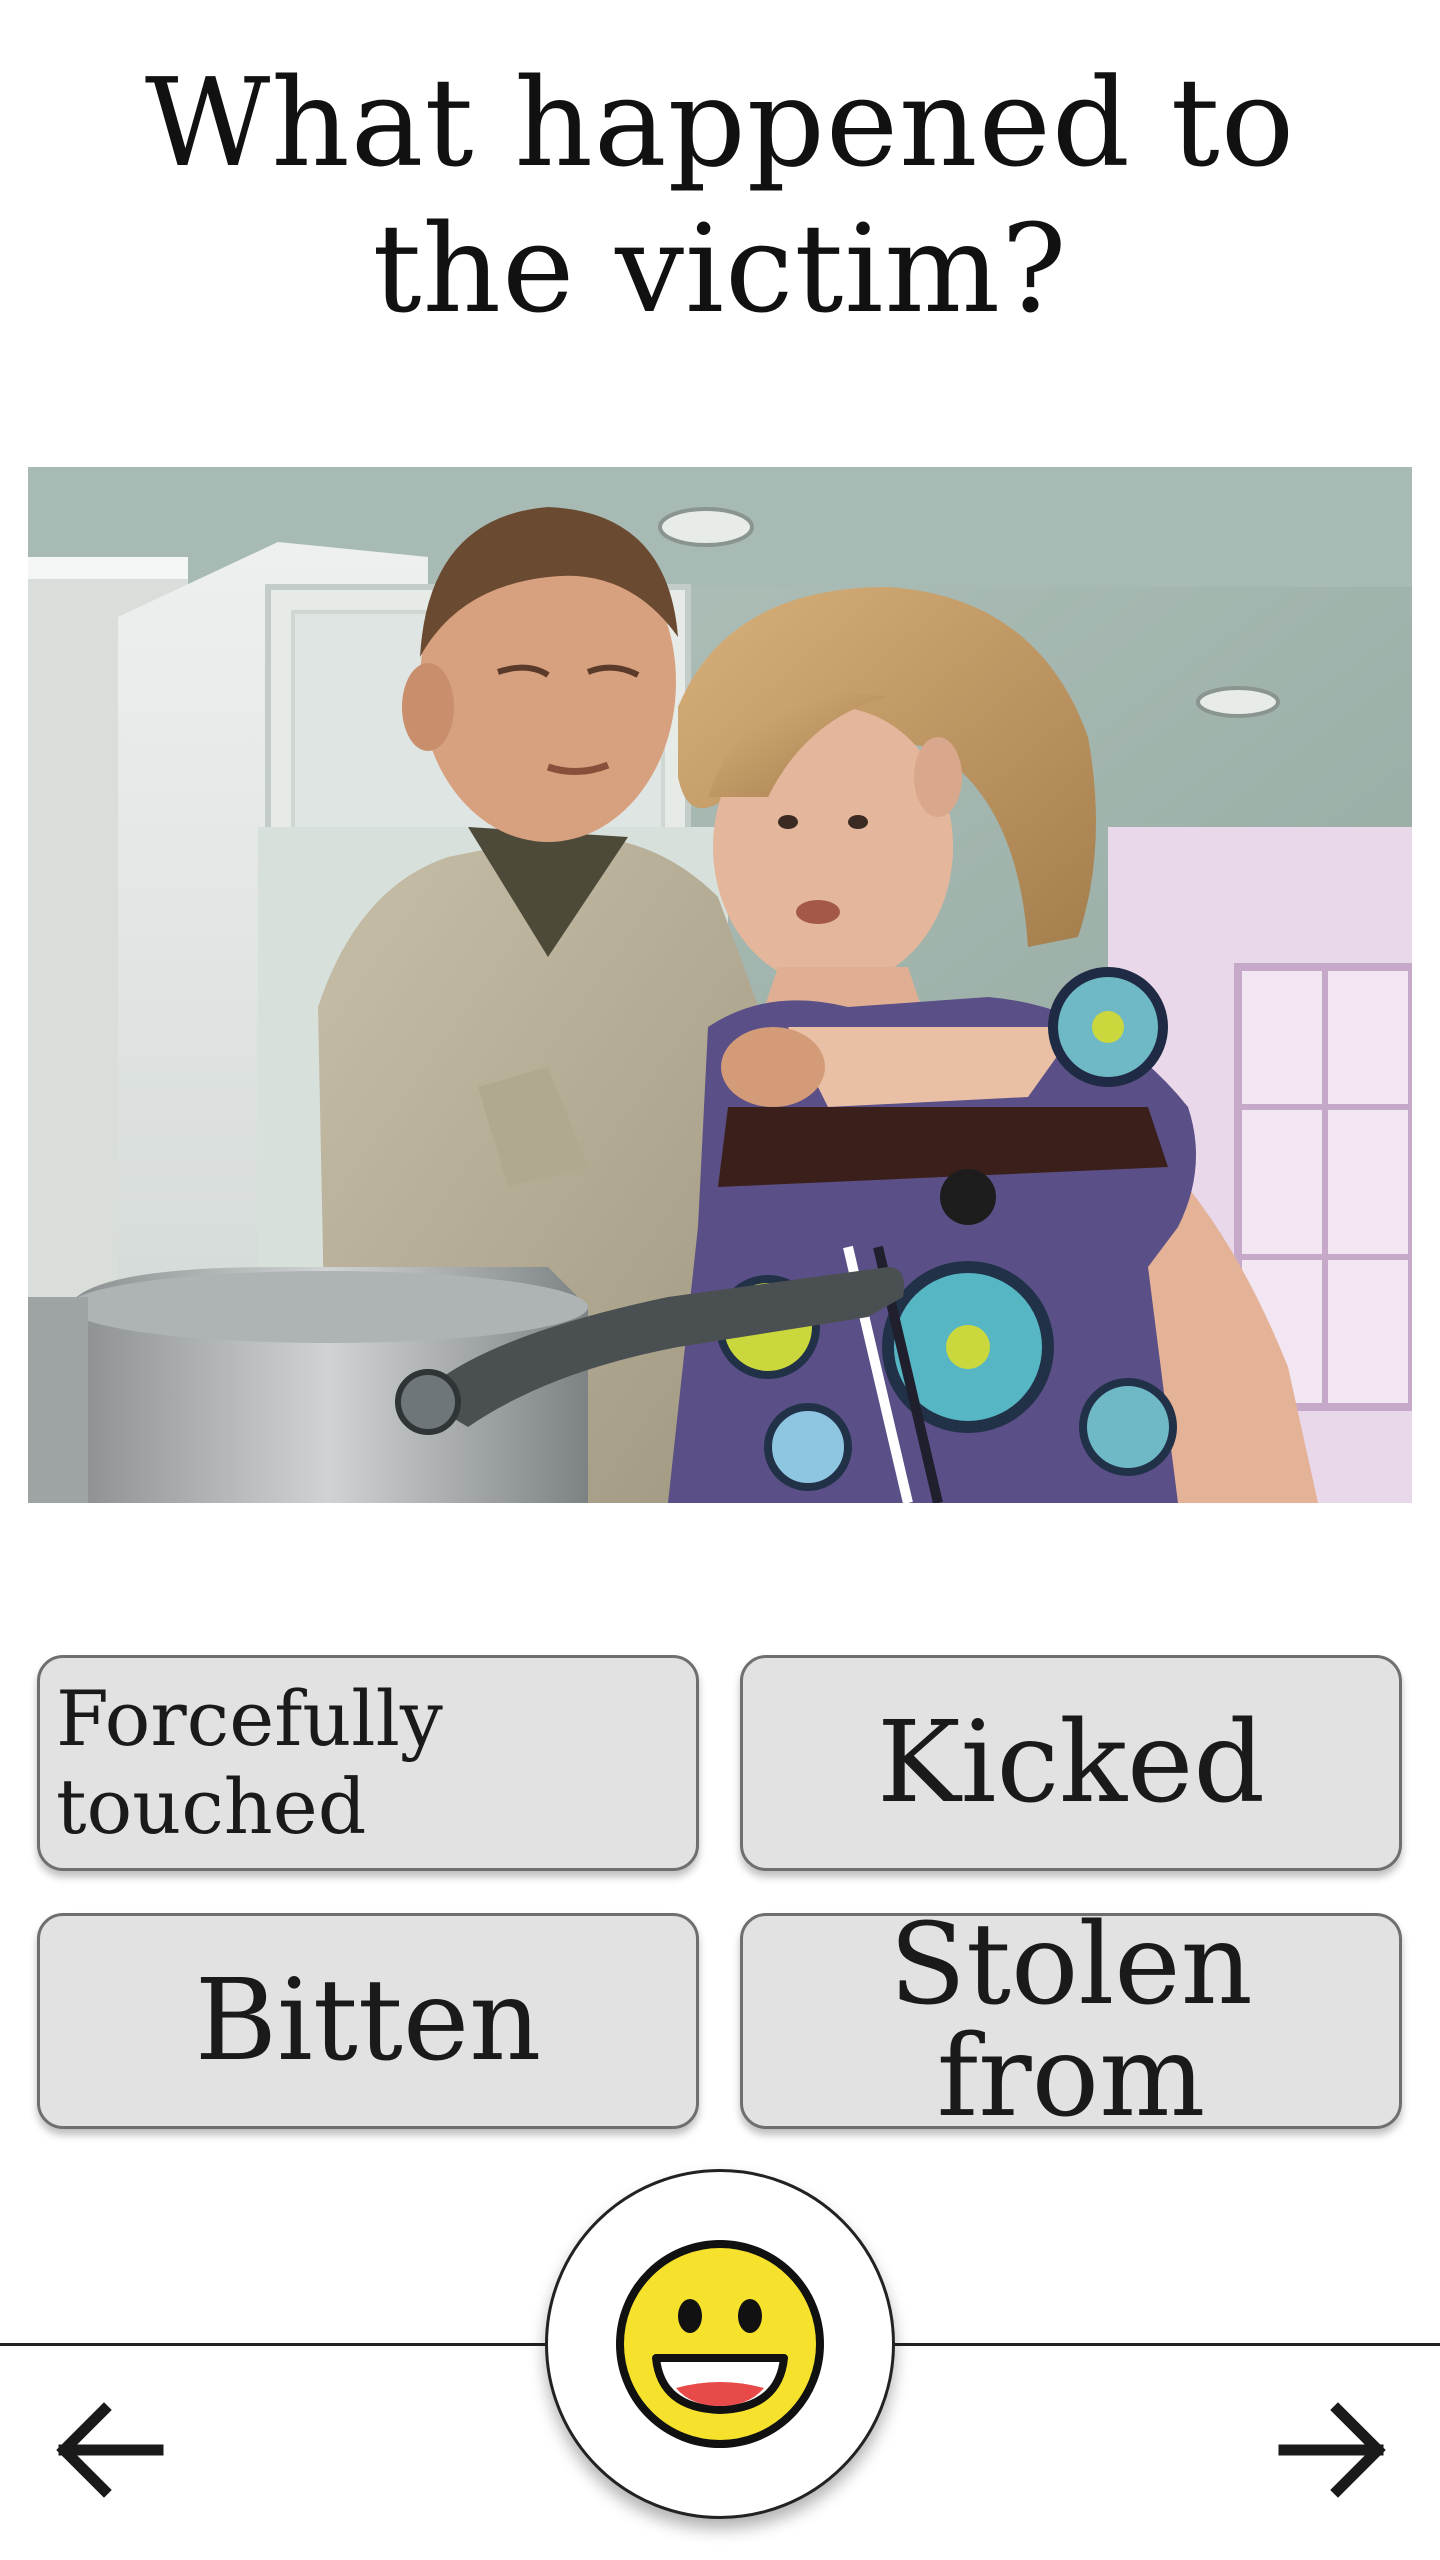 This screenshot has width=1440, height=2560. What do you see at coordinates (720, 196) in the screenshot?
I see `question-title: What happened to the victim?` at bounding box center [720, 196].